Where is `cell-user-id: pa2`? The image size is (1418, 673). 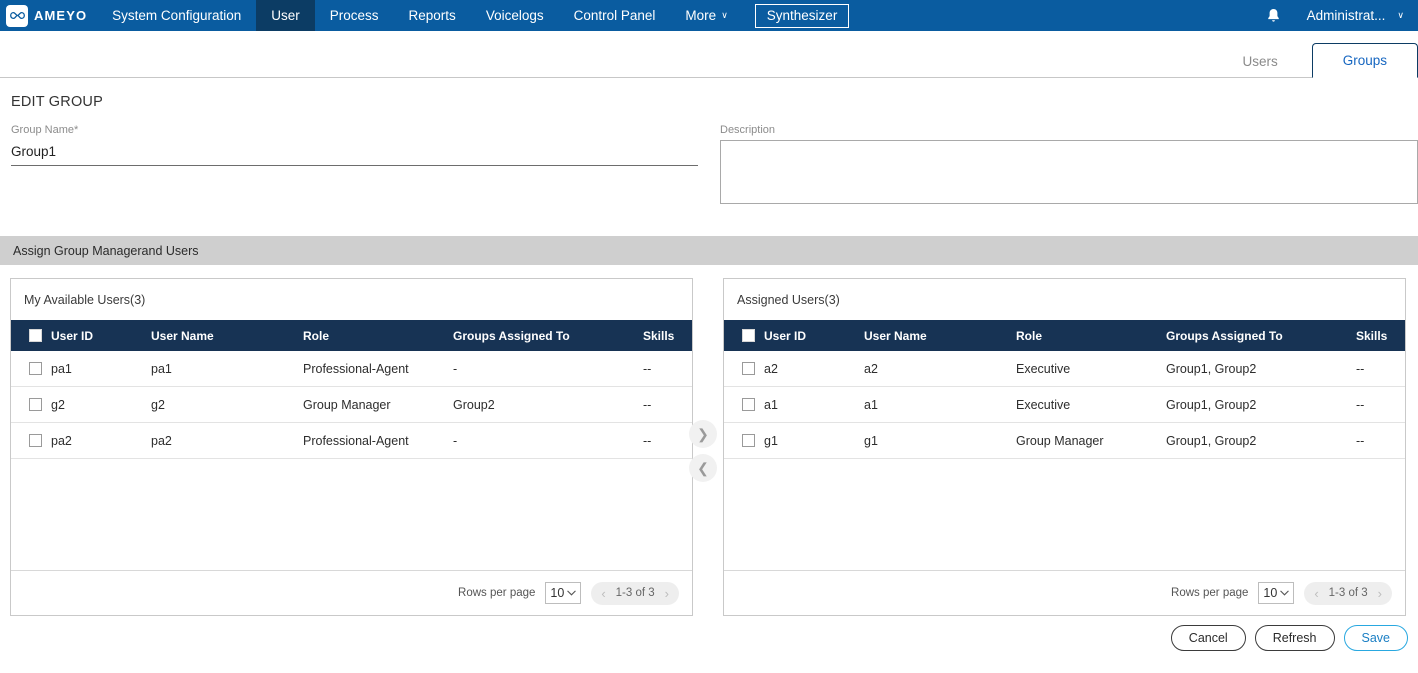 cell-user-id: pa2 is located at coordinates (61, 440).